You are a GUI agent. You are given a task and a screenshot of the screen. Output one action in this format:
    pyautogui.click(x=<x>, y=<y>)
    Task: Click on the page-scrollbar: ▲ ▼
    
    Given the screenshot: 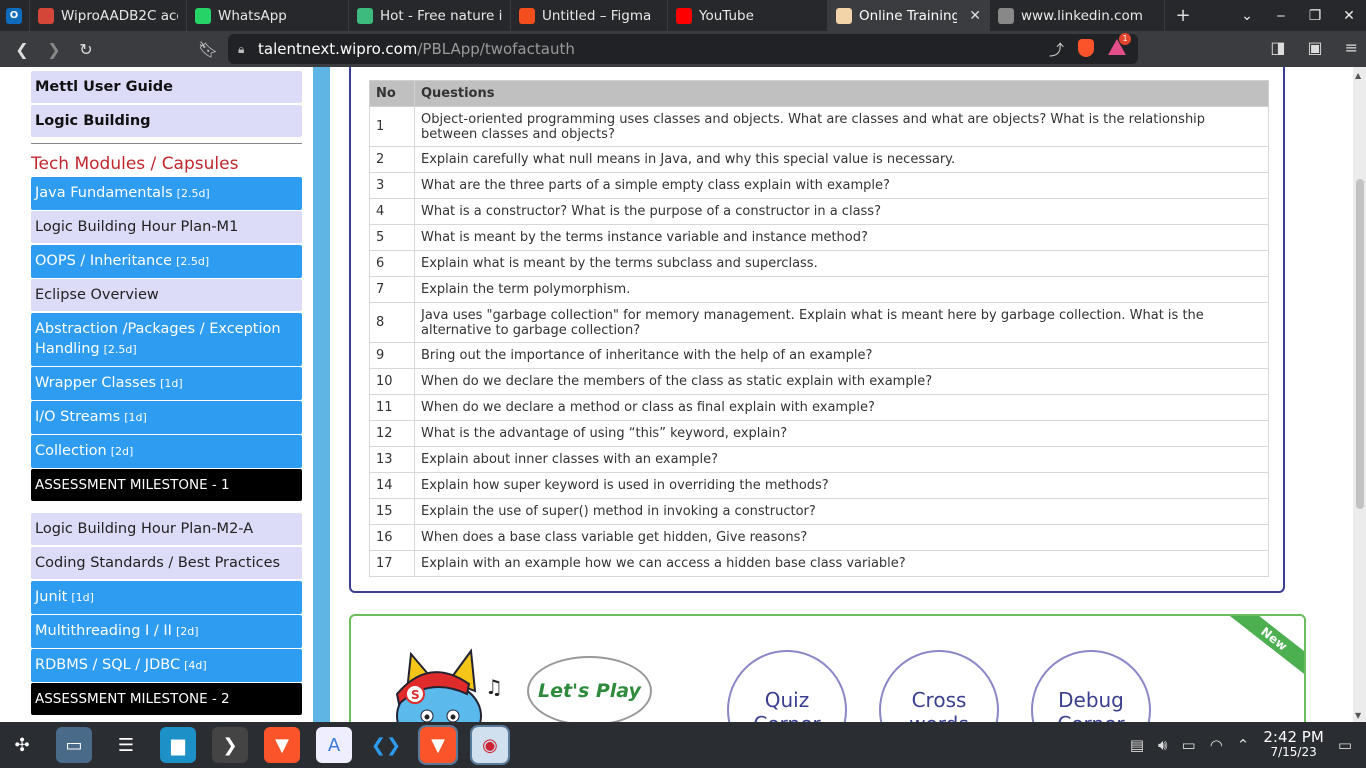 What is the action you would take?
    pyautogui.click(x=1359, y=394)
    